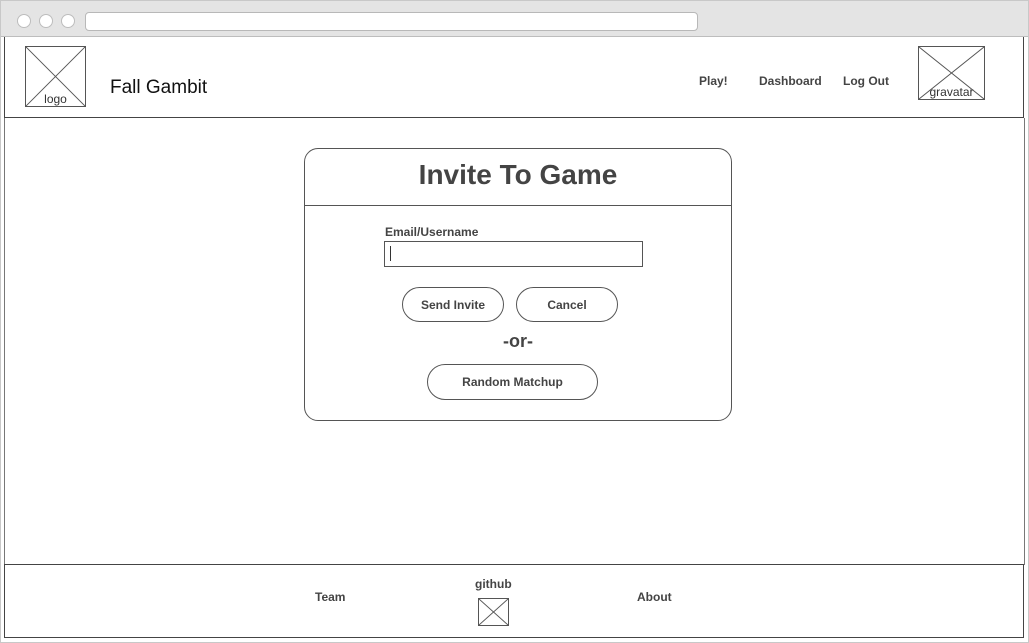 The image size is (1029, 643). Describe the element at coordinates (713, 81) in the screenshot. I see `nav-play: Play!` at that location.